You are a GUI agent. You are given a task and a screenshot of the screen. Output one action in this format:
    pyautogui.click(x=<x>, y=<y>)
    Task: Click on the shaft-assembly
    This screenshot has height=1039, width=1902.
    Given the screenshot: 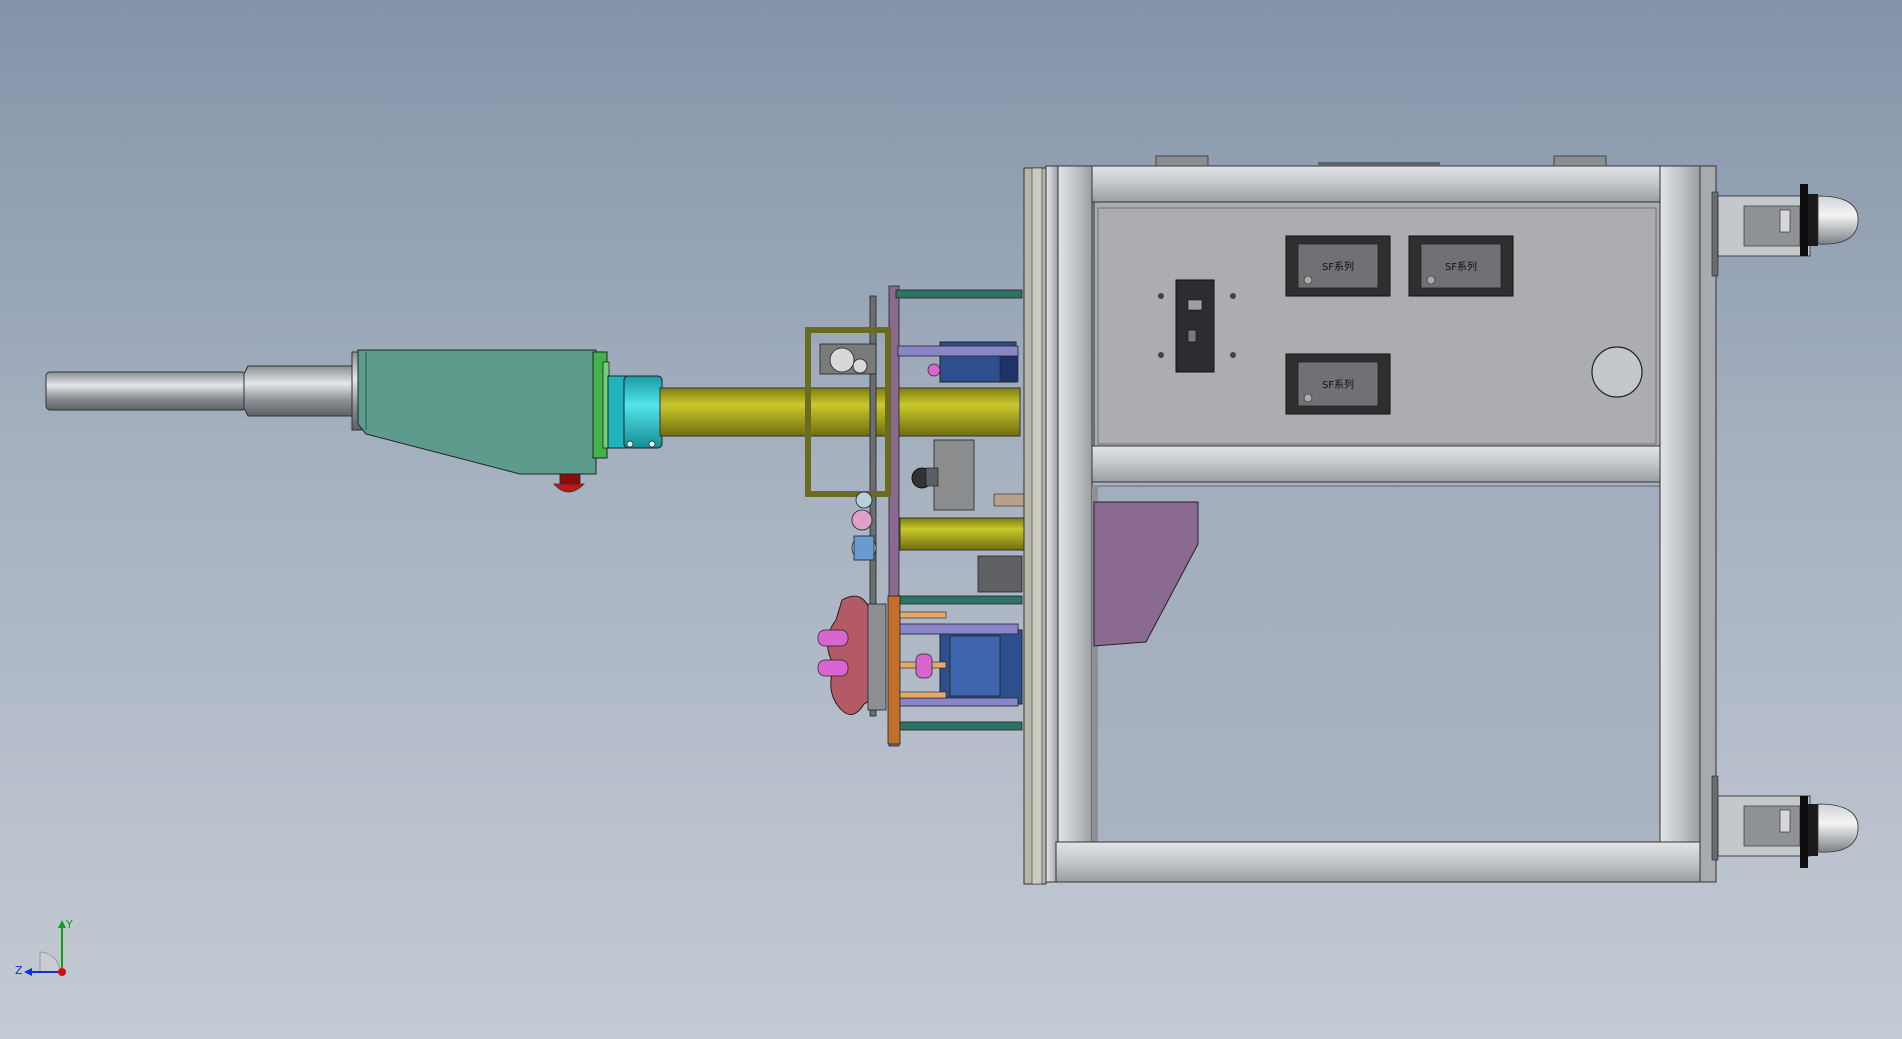 What is the action you would take?
    pyautogui.click(x=204, y=391)
    